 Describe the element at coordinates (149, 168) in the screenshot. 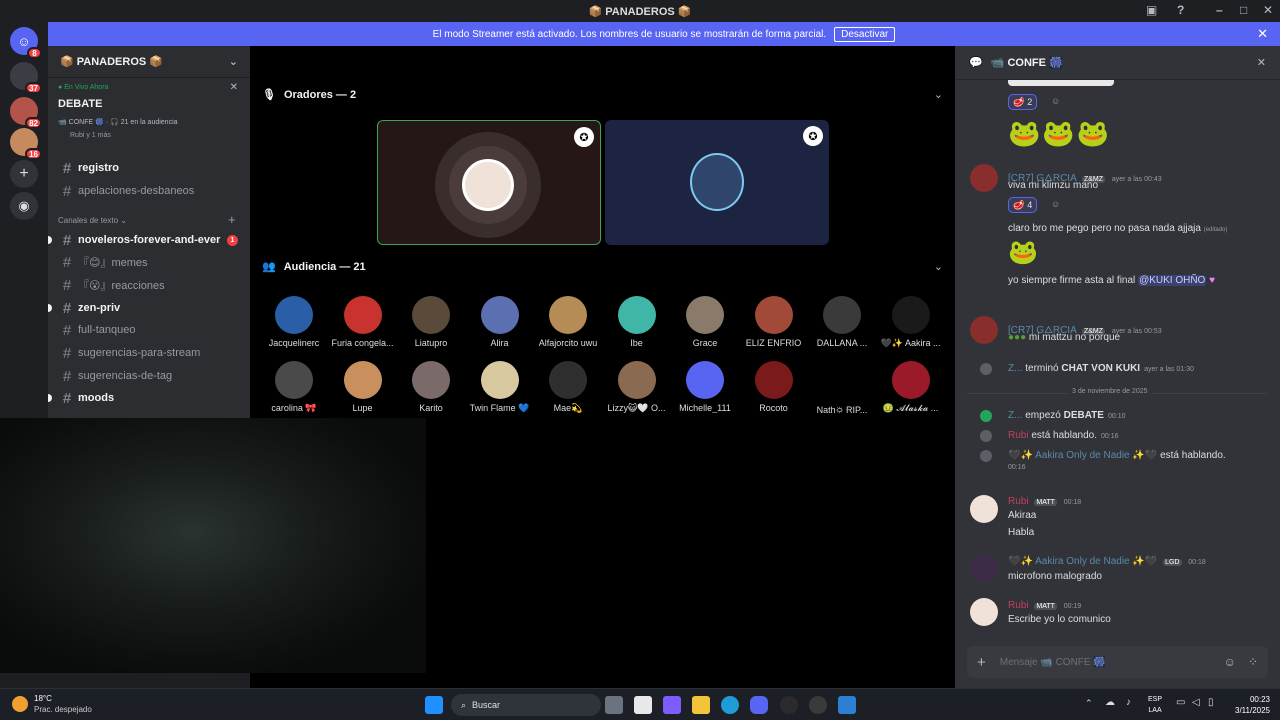

I see `channel-registro: # registro` at that location.